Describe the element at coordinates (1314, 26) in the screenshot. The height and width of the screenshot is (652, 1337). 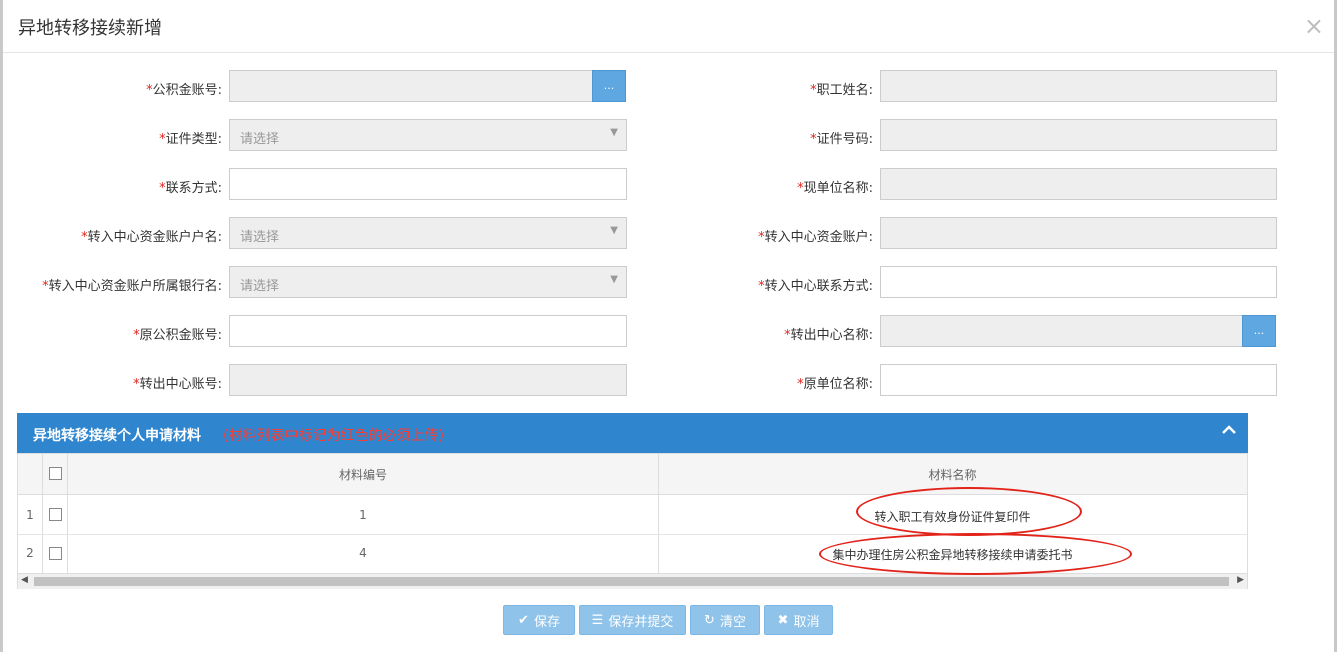
I see `close-icon: ×` at that location.